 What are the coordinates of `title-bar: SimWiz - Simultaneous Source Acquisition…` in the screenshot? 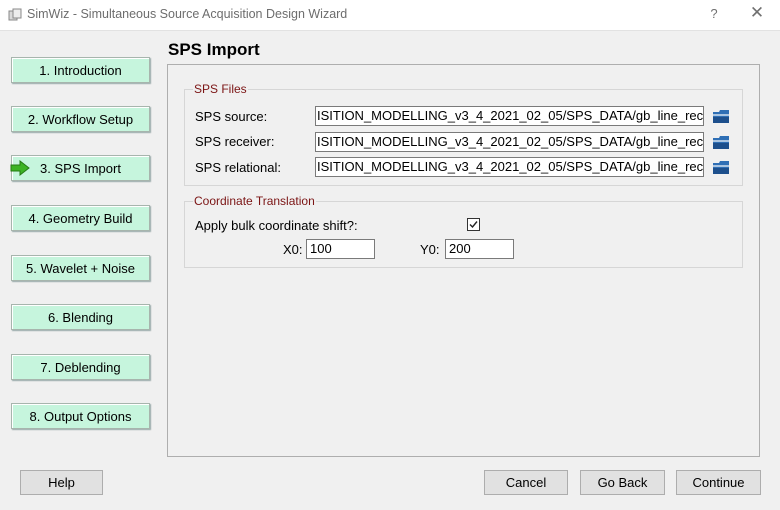 It's located at (390, 15).